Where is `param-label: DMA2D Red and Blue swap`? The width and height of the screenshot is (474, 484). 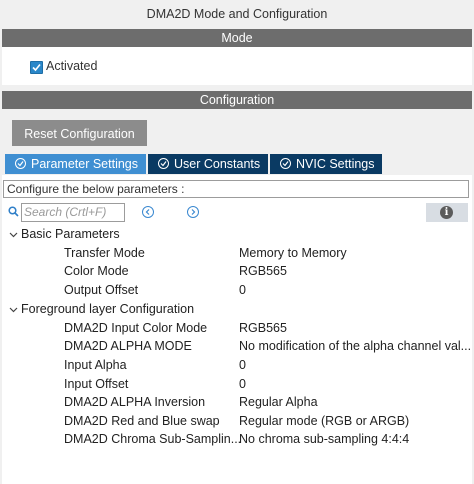 param-label: DMA2D Red and Blue swap is located at coordinates (142, 421).